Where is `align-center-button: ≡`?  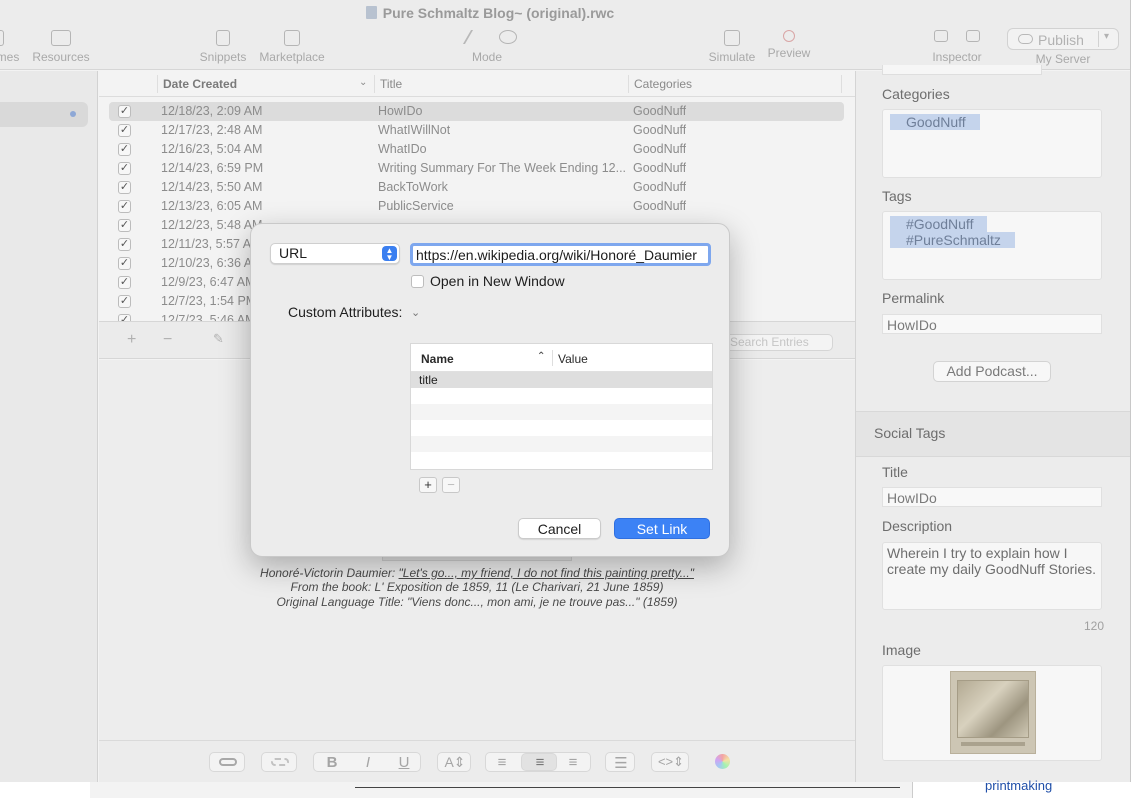 align-center-button: ≡ is located at coordinates (539, 762).